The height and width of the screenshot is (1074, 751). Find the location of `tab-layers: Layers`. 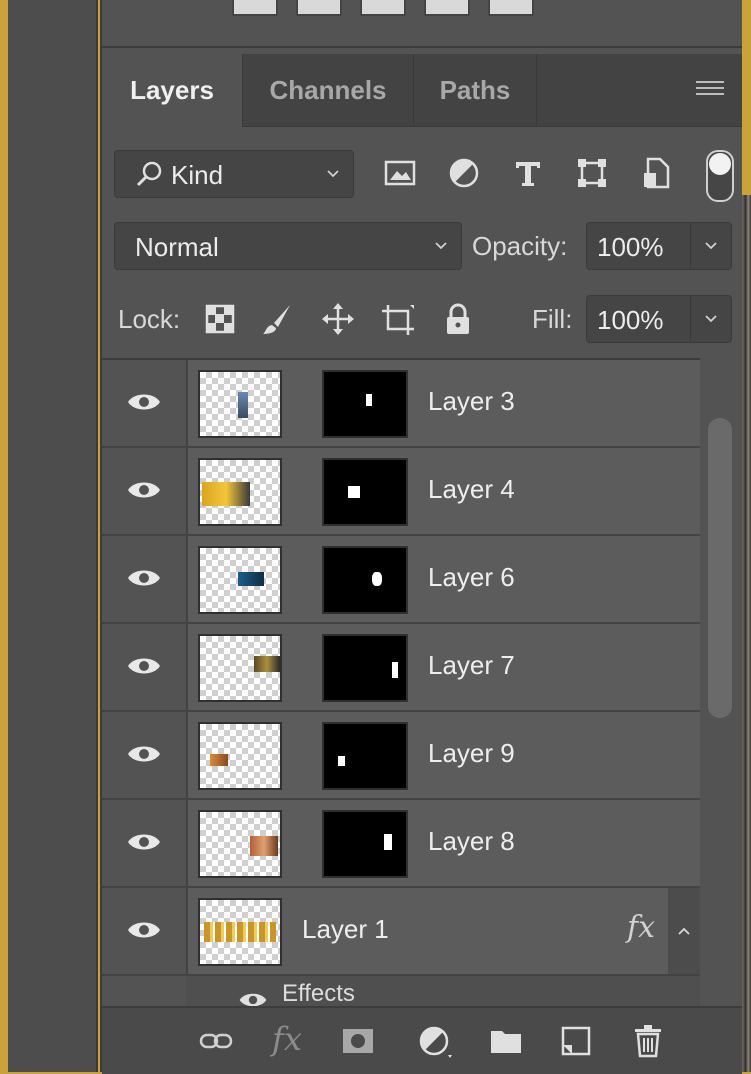

tab-layers: Layers is located at coordinates (172, 90).